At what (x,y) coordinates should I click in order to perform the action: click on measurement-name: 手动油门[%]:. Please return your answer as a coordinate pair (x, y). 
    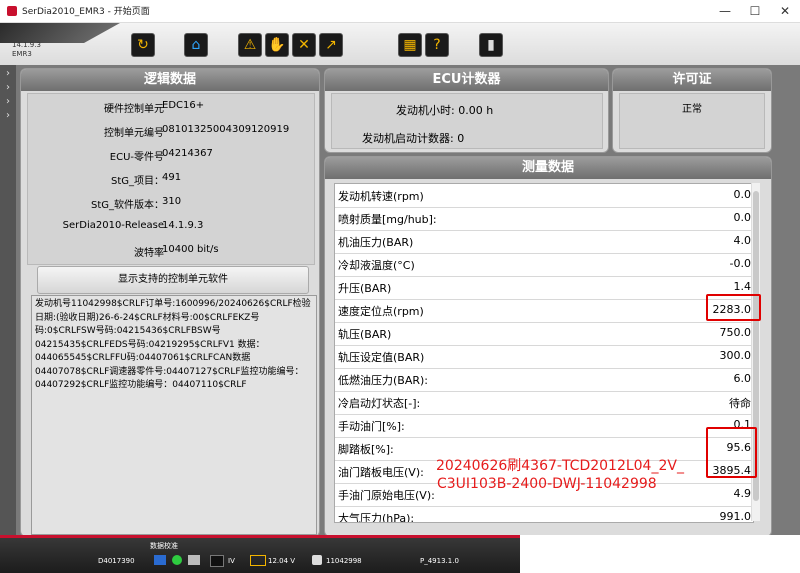
    Looking at the image, I should click on (371, 426).